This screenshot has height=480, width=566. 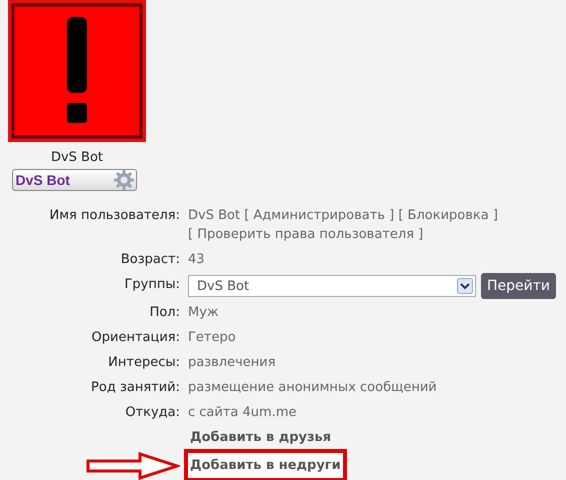 What do you see at coordinates (124, 180) in the screenshot?
I see `gear-icon` at bounding box center [124, 180].